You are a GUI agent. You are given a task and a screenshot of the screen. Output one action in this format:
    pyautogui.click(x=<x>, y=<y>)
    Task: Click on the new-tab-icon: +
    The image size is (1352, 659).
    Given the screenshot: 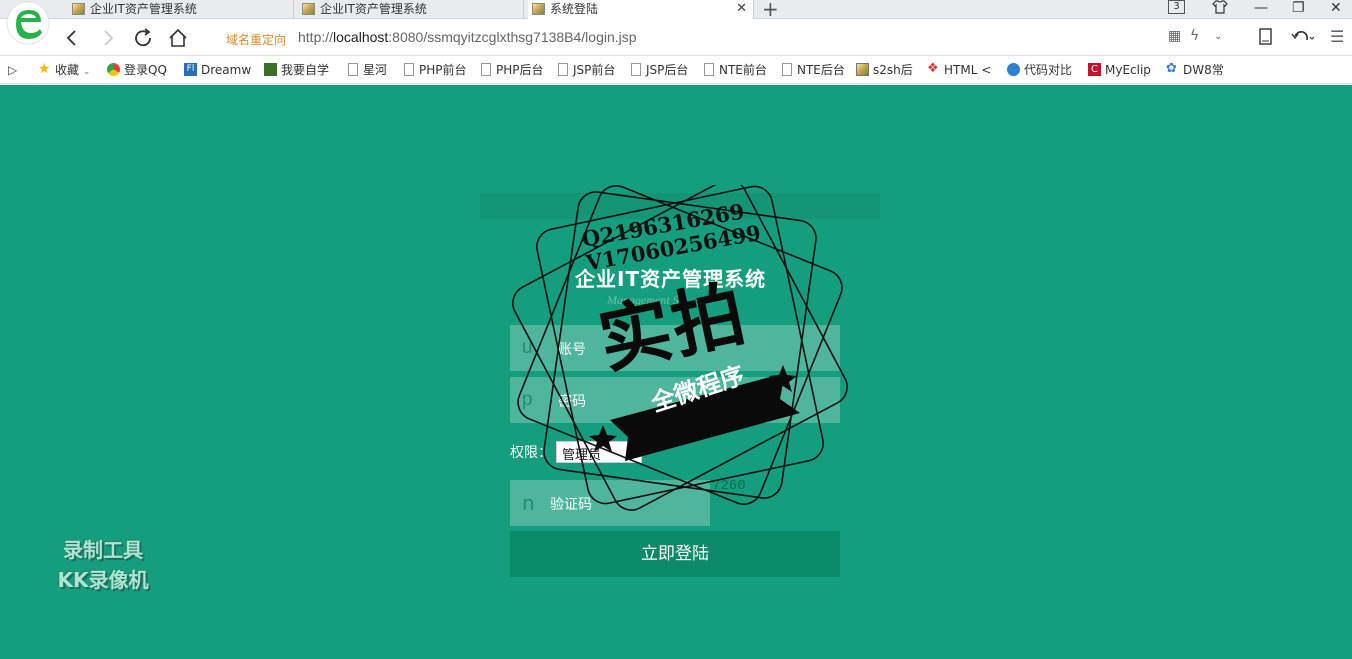 What is the action you would take?
    pyautogui.click(x=770, y=10)
    